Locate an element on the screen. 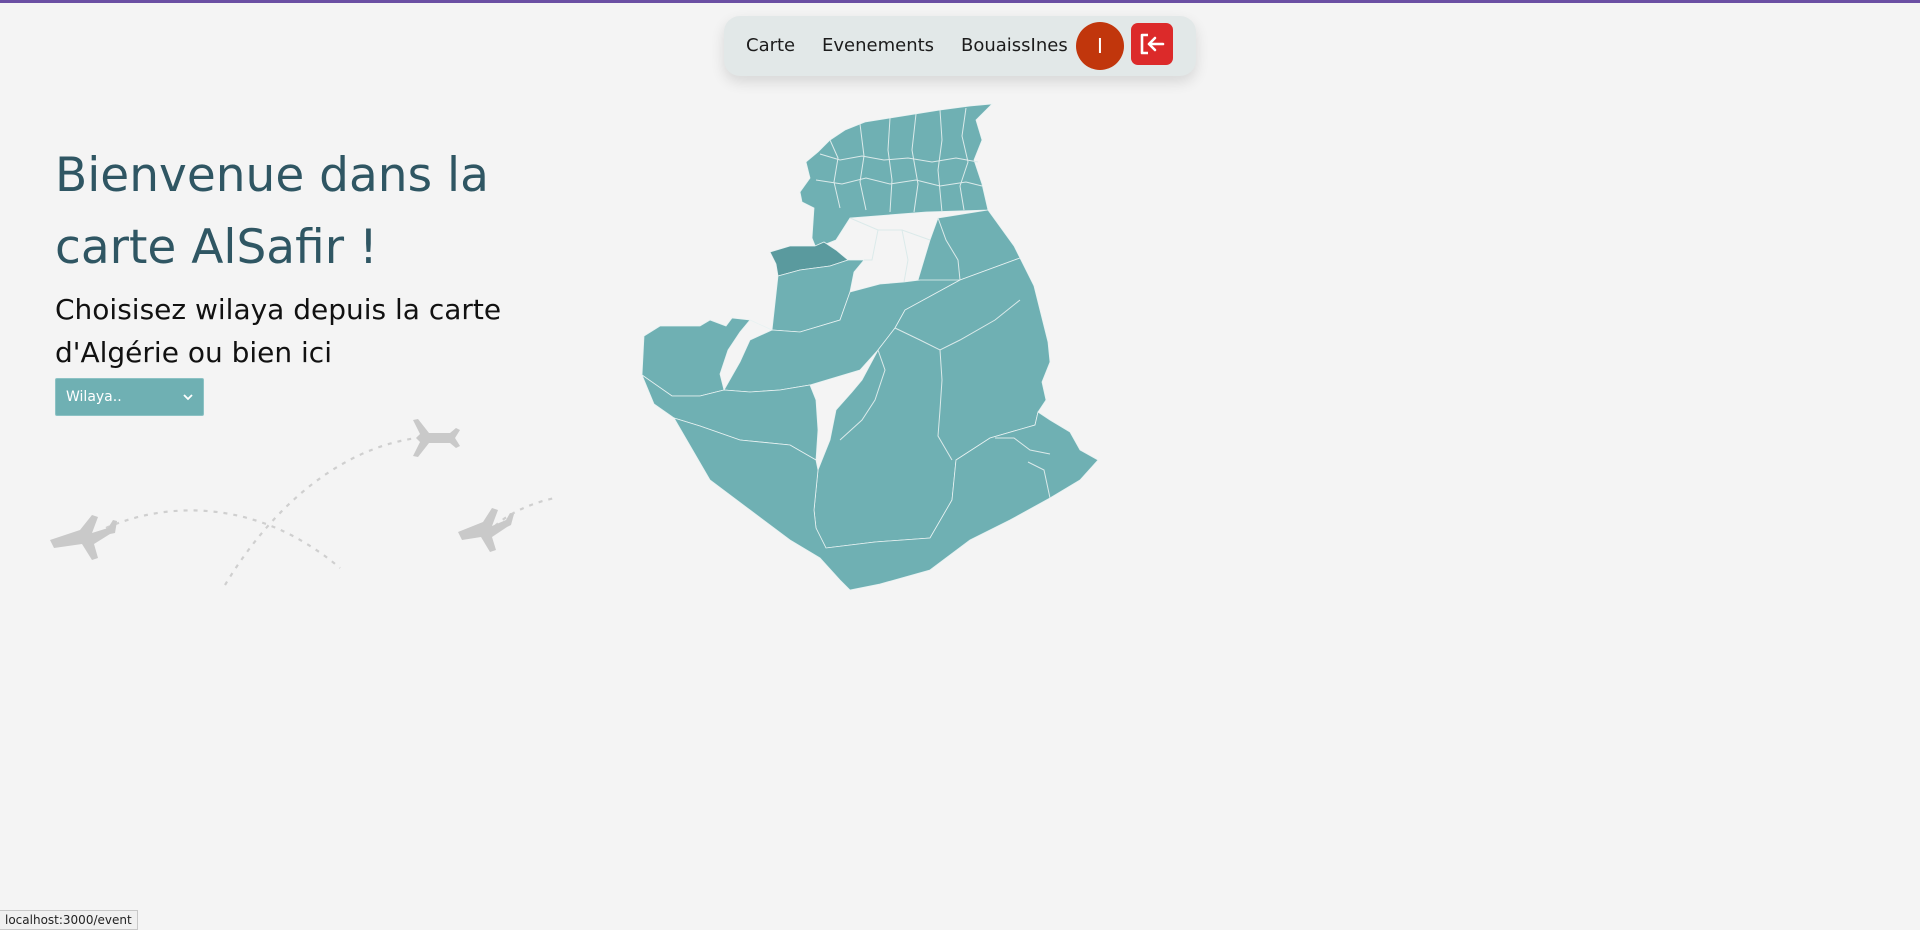 The height and width of the screenshot is (930, 1920). browser-status-bar: localhost:3000/event is located at coordinates (69, 920).